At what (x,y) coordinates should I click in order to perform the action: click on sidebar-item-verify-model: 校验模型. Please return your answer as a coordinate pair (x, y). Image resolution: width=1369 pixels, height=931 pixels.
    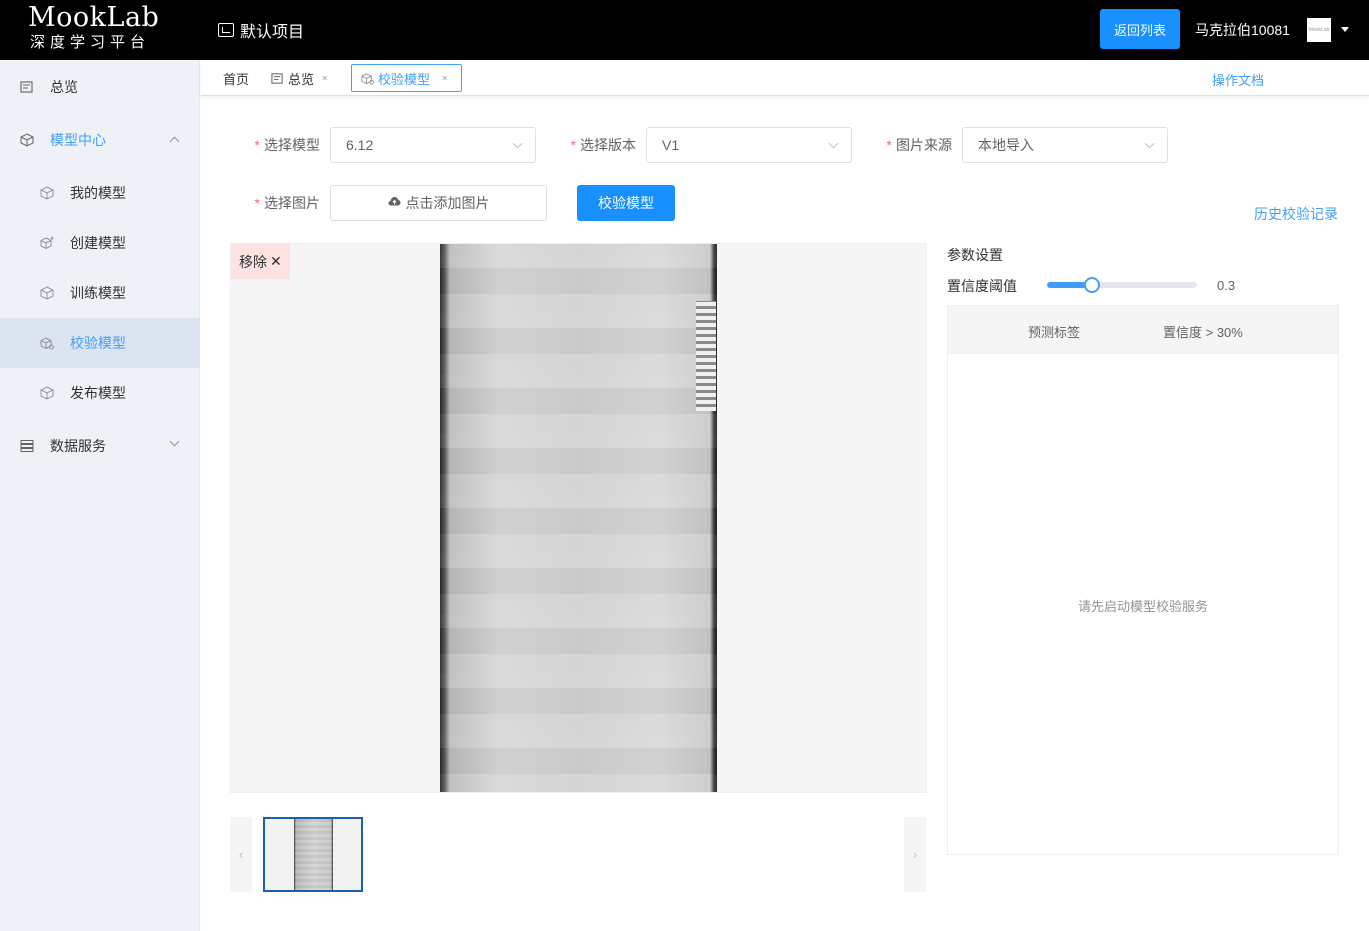
    Looking at the image, I should click on (100, 343).